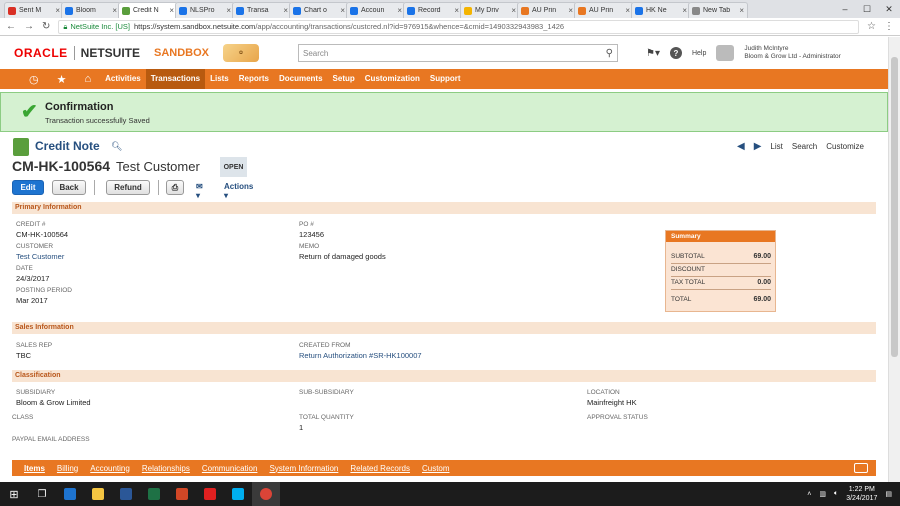 The width and height of the screenshot is (900, 506). Describe the element at coordinates (822, 494) in the screenshot. I see `network-icon: ▥` at that location.